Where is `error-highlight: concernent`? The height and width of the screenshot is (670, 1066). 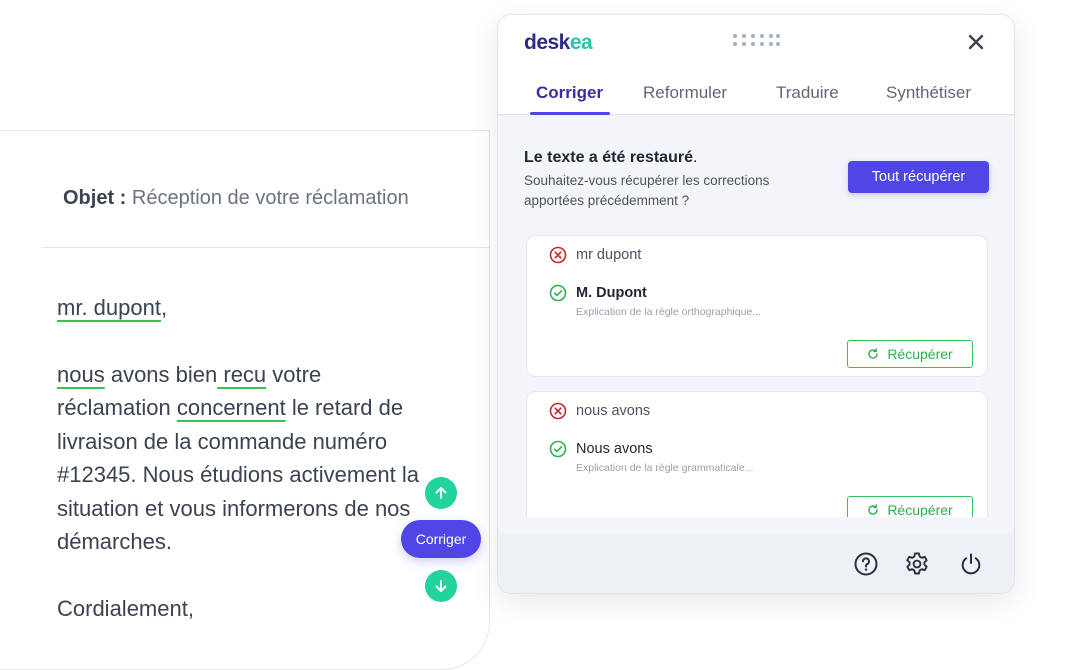
error-highlight: concernent is located at coordinates (231, 407).